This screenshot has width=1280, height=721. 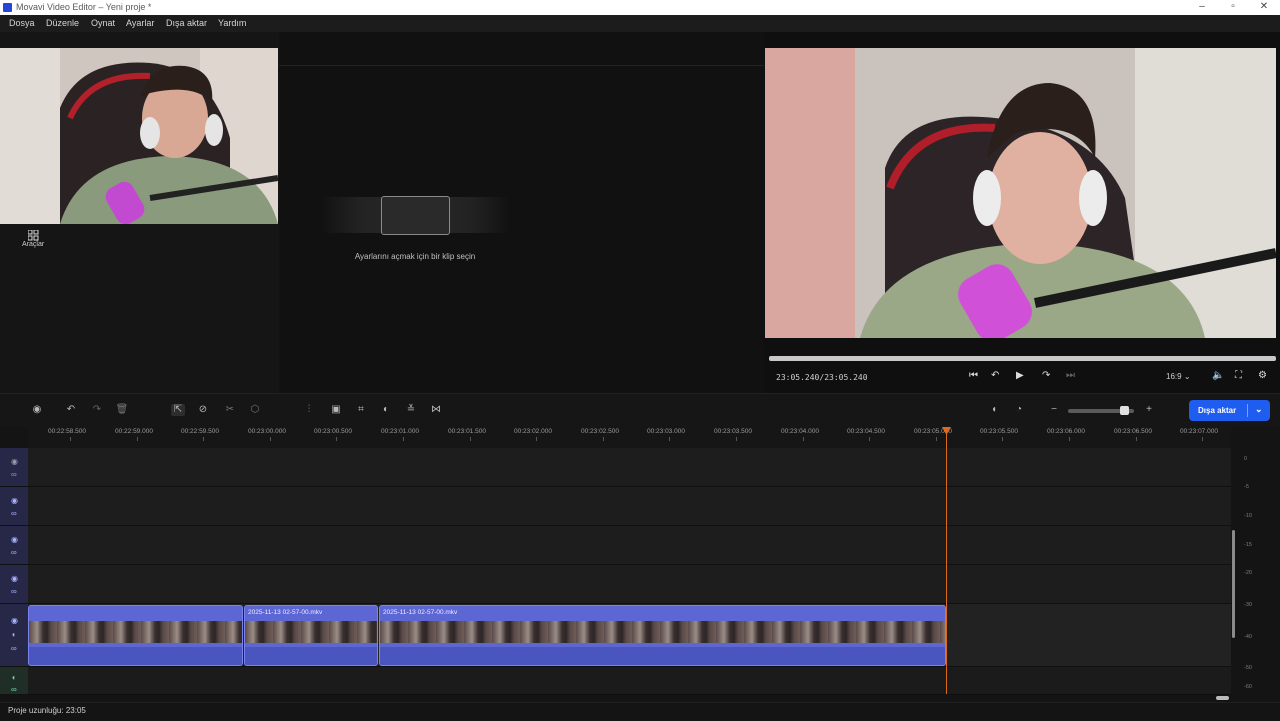 I want to click on undo-icon: ↶, so click(x=71, y=410).